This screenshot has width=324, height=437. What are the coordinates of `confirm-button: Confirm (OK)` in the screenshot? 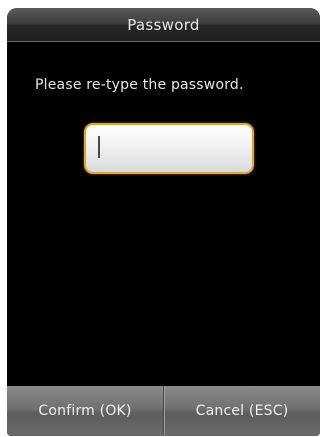 It's located at (85, 411).